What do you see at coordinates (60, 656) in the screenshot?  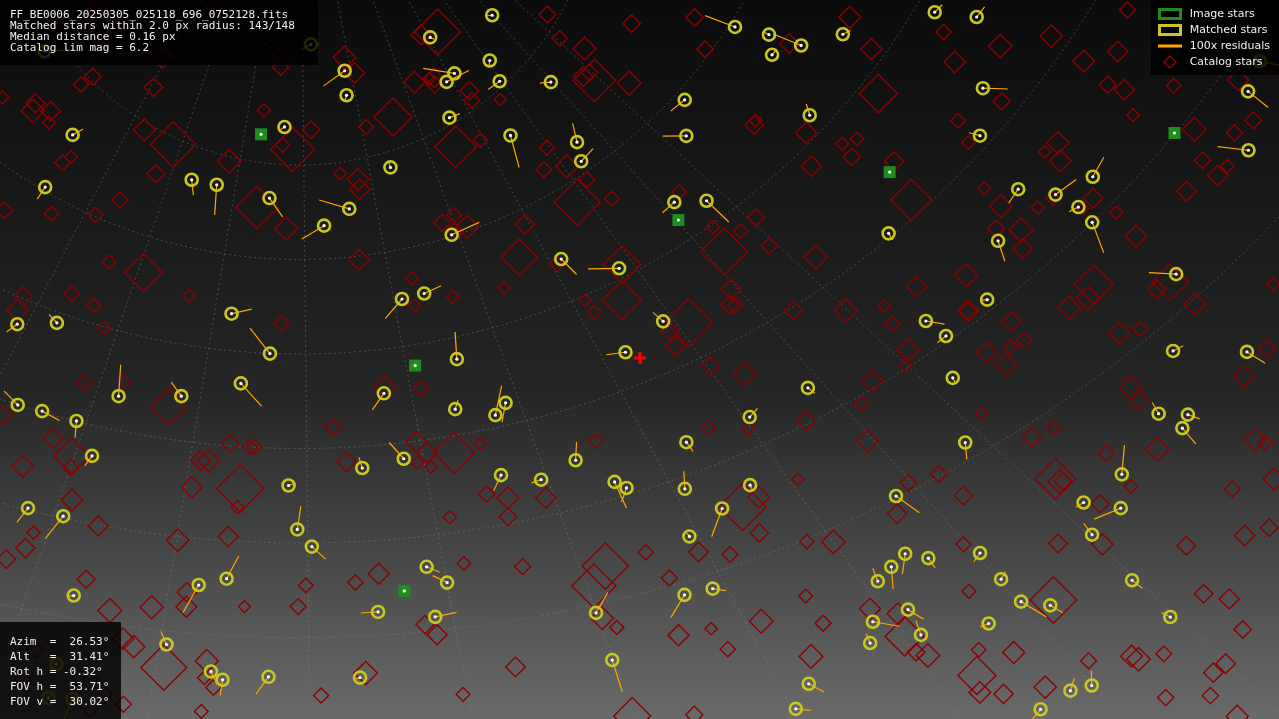 I see `pointing-text: Alt = 31.41°` at bounding box center [60, 656].